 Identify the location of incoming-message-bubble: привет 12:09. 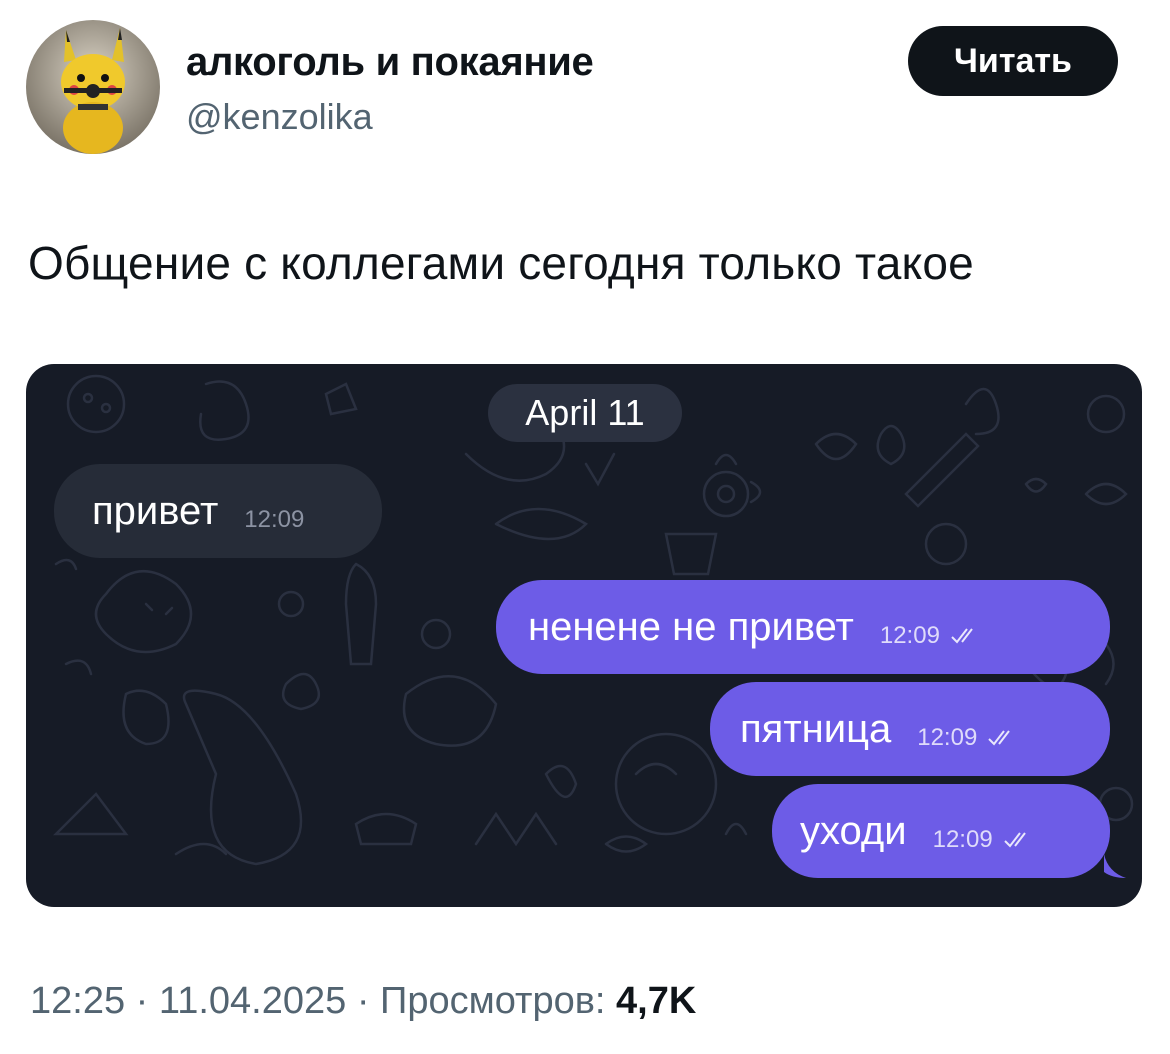
(218, 511).